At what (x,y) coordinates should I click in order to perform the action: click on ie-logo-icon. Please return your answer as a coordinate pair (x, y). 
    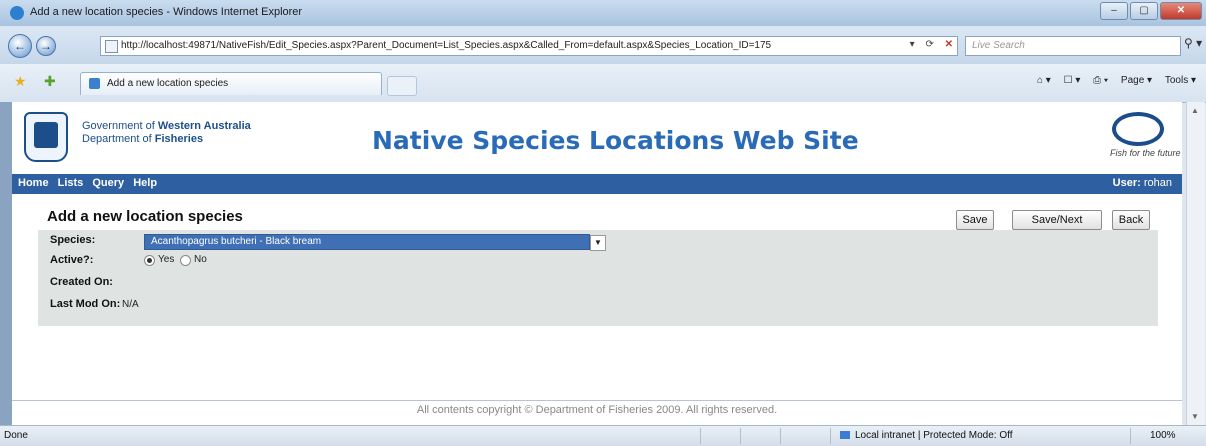
    Looking at the image, I should click on (17, 13).